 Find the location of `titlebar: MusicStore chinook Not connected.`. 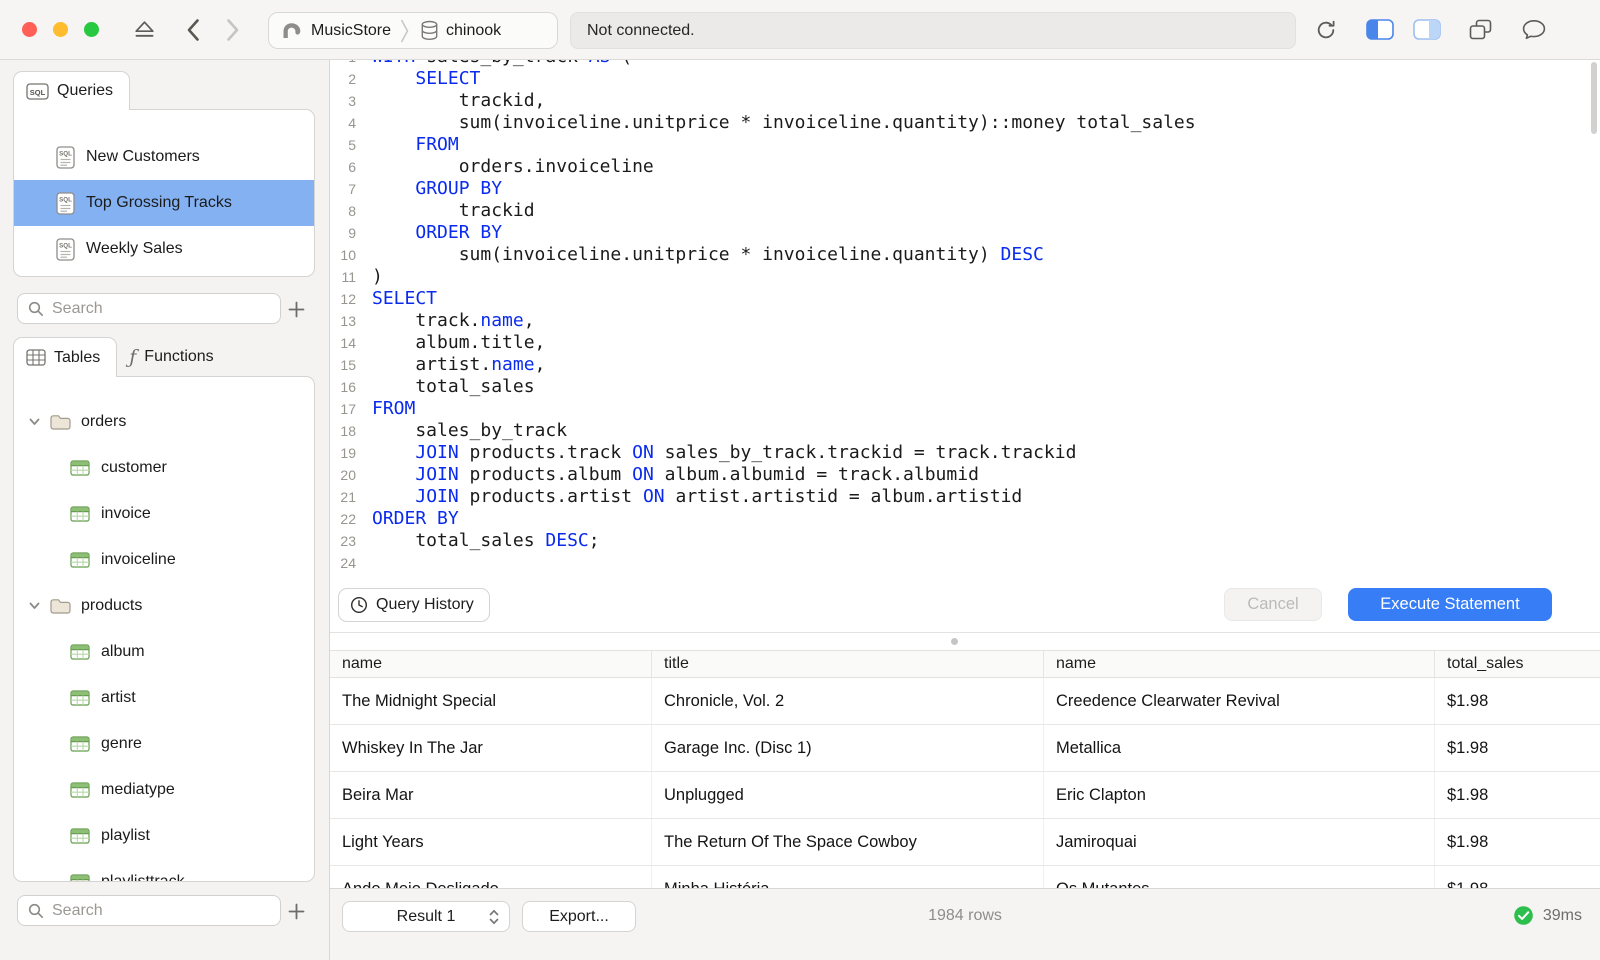

titlebar: MusicStore chinook Not connected. is located at coordinates (800, 30).